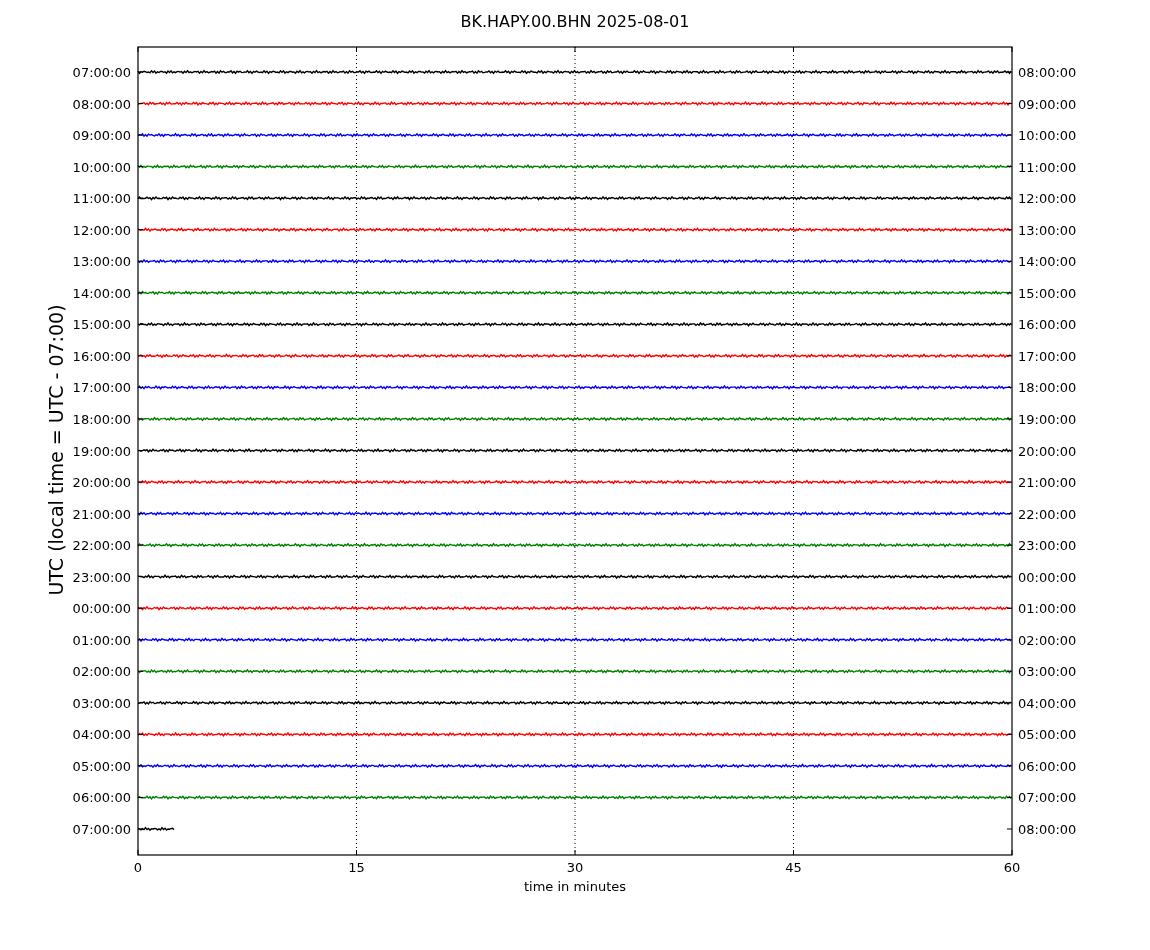 The height and width of the screenshot is (950, 1150). Describe the element at coordinates (138, 867) in the screenshot. I see `x-tick-label: 0` at that location.